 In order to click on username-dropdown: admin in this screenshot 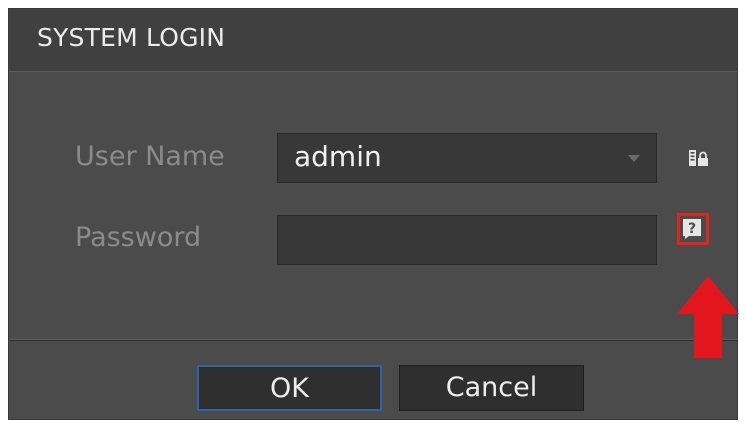, I will do `click(467, 158)`.